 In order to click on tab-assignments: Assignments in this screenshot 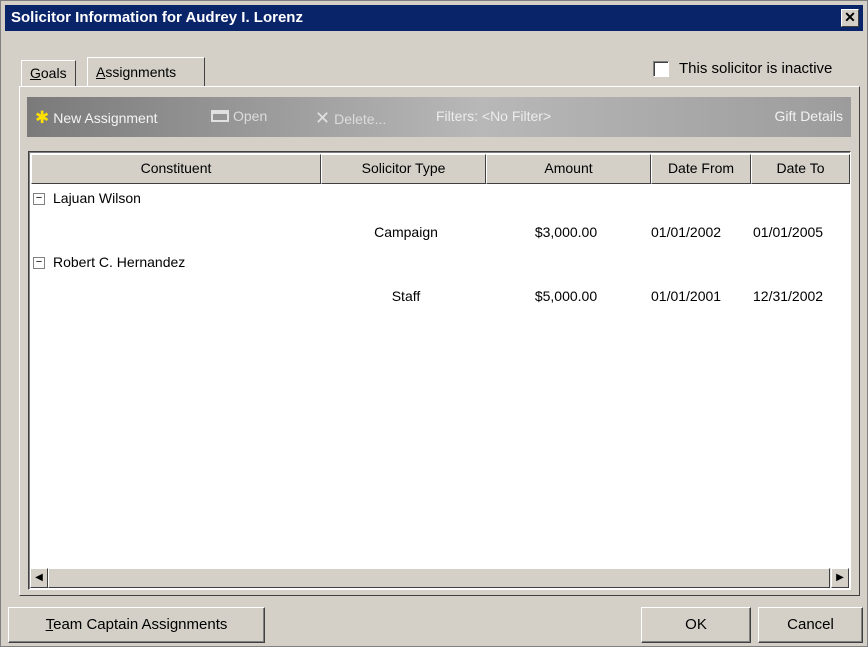, I will do `click(146, 72)`.